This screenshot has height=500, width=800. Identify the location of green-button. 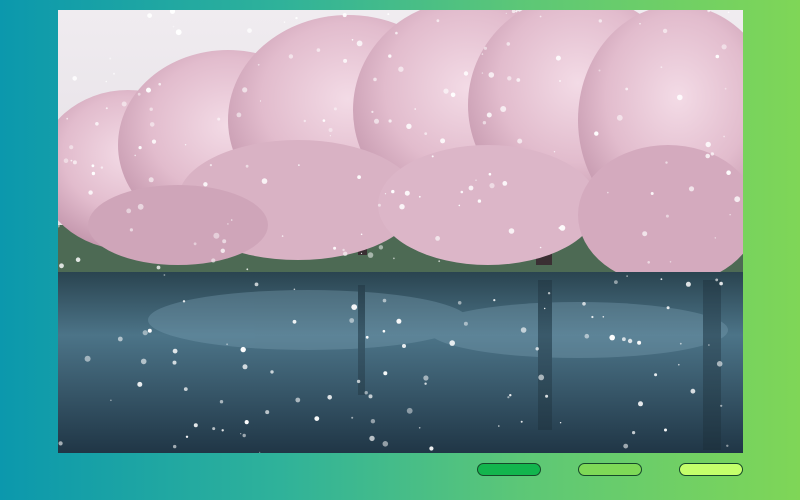
(509, 469).